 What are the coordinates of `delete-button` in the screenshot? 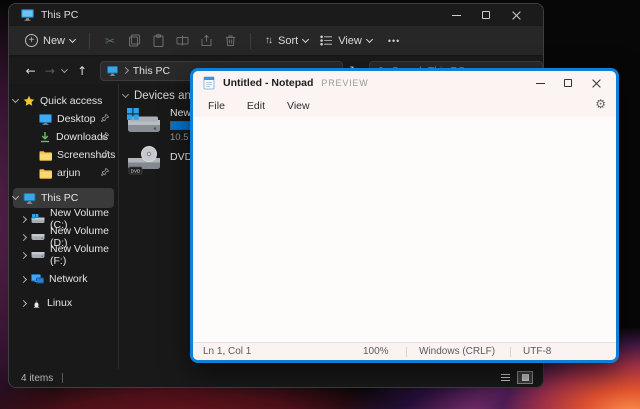 It's located at (230, 41).